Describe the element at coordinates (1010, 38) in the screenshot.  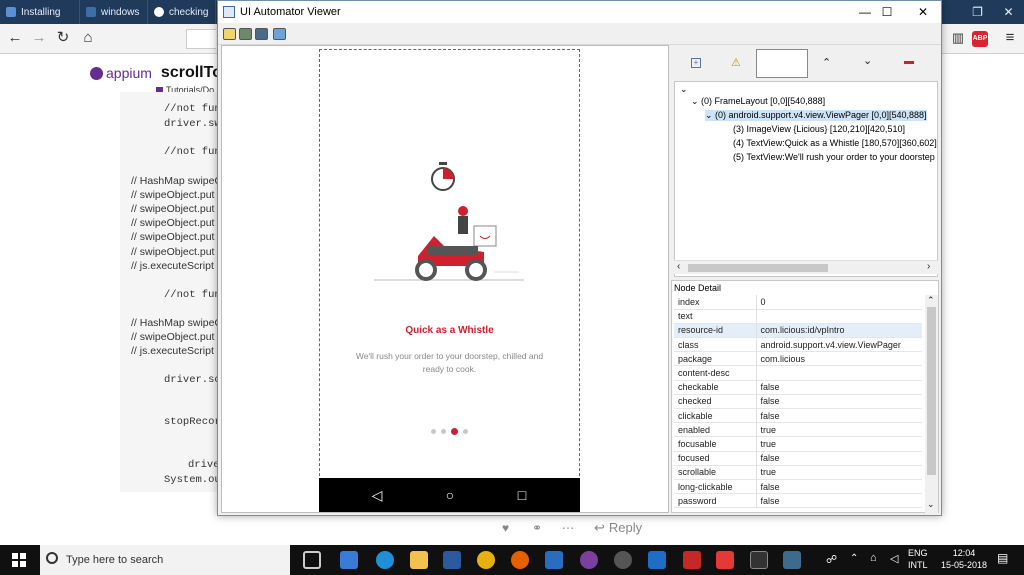
I see `menu-icon: ≡` at that location.